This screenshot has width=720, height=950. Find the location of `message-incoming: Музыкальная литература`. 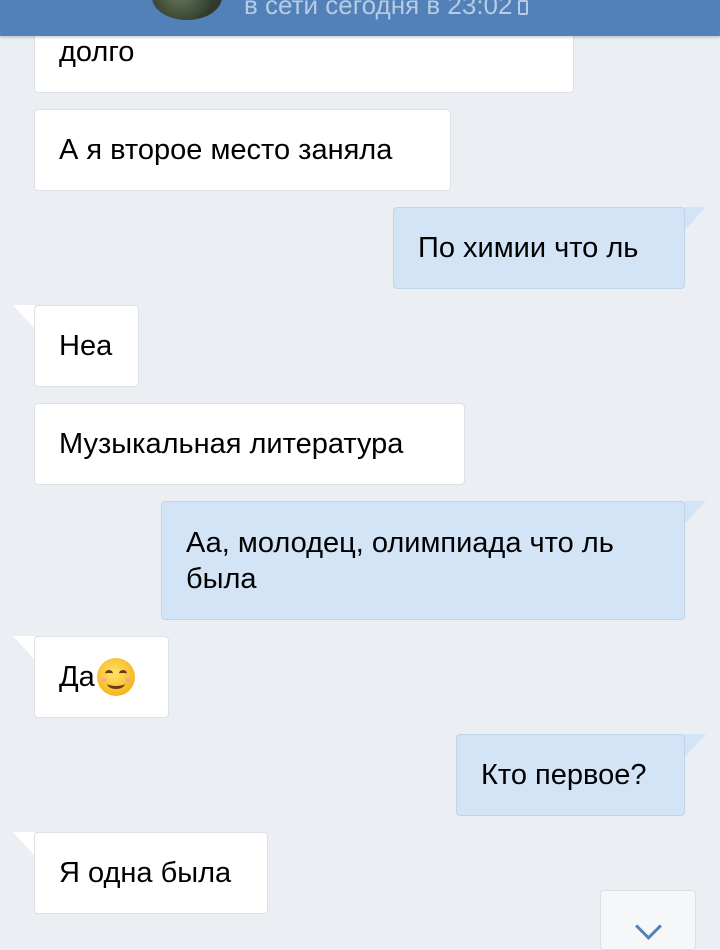

message-incoming: Музыкальная литература is located at coordinates (249, 444).